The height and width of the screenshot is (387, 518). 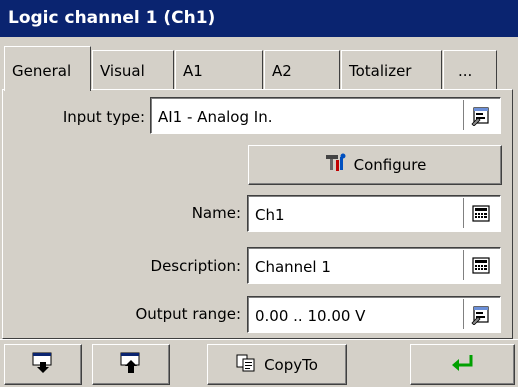 What do you see at coordinates (374, 314) in the screenshot?
I see `output-range-field: 0.00 .. 10.00 V` at bounding box center [374, 314].